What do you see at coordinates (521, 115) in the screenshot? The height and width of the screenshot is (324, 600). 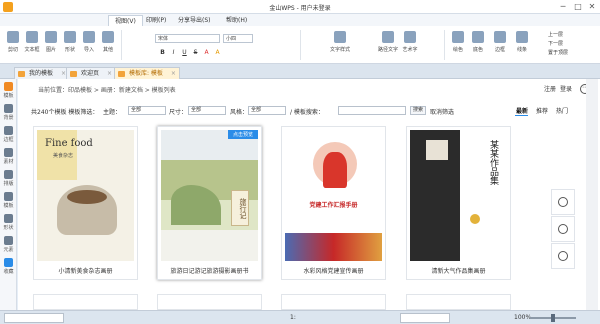 I see `sort-active-indicator` at bounding box center [521, 115].